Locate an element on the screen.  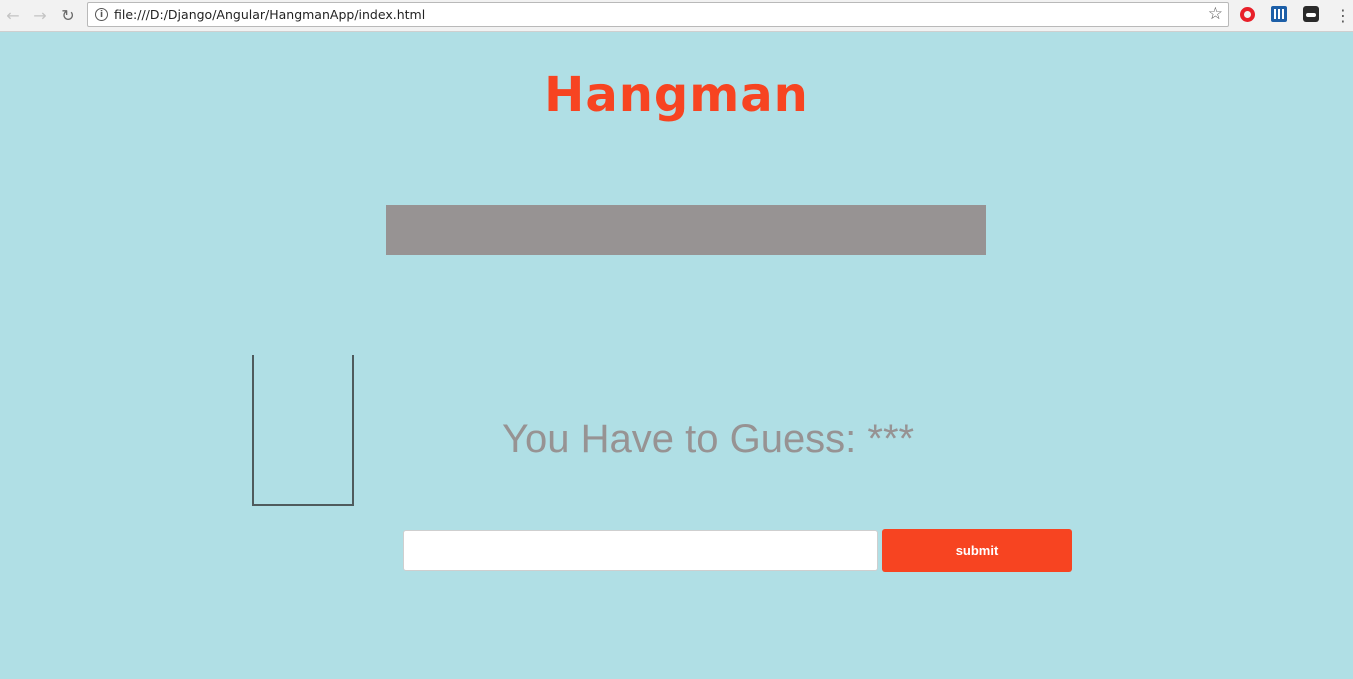
reload-icon: ↻ is located at coordinates (68, 15).